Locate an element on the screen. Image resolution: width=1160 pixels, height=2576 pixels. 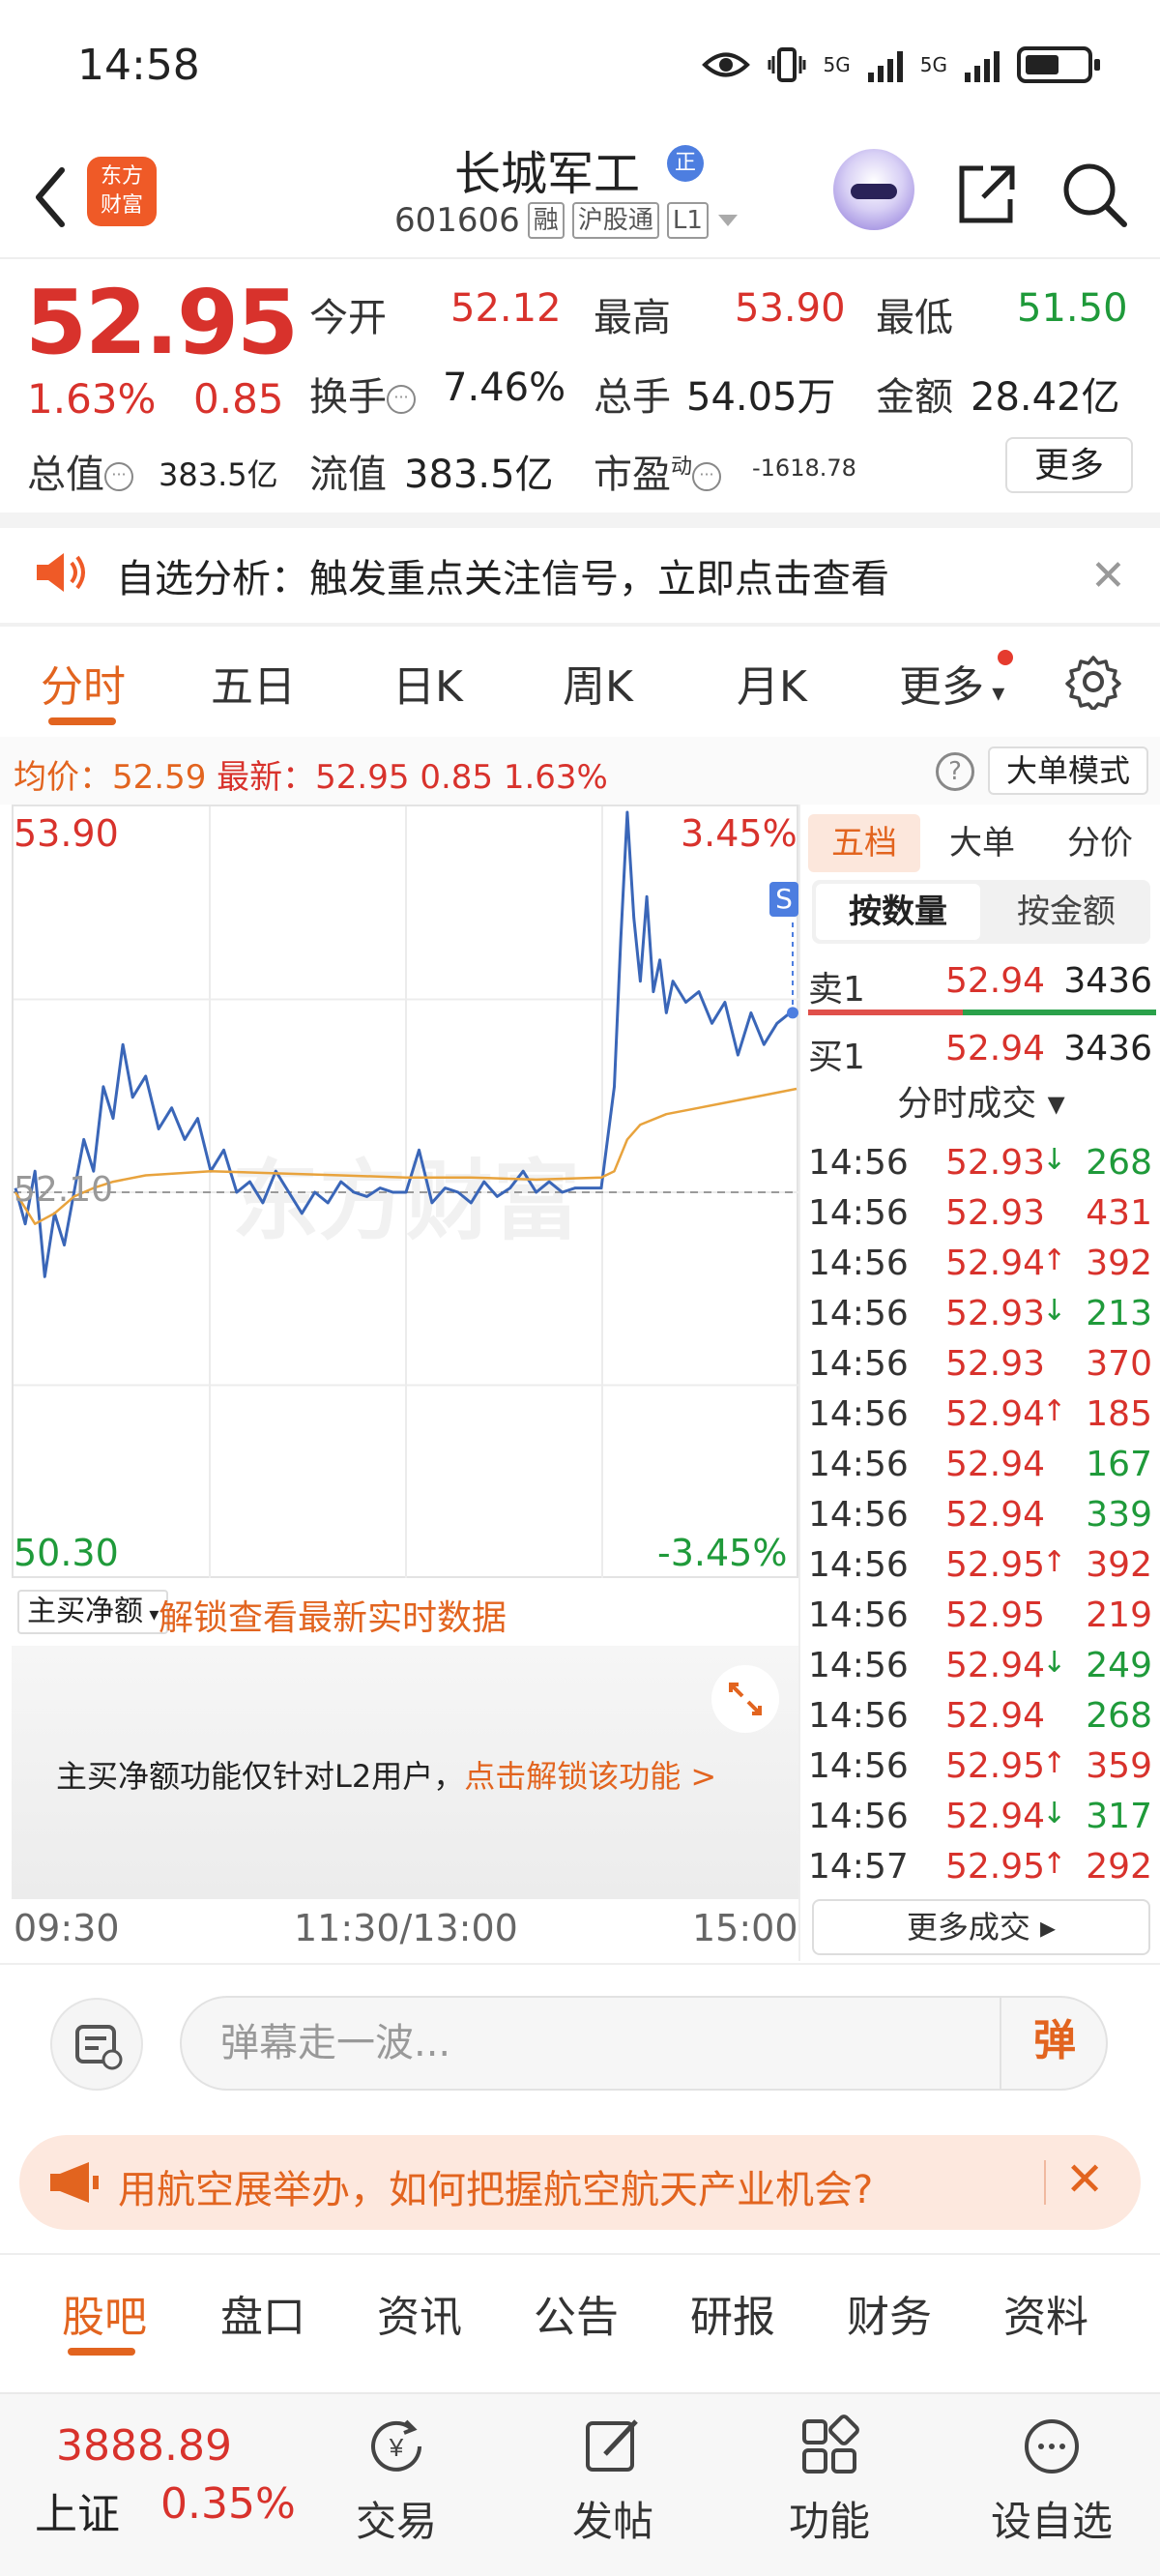
tick-volume: 370 is located at coordinates (1119, 1364).